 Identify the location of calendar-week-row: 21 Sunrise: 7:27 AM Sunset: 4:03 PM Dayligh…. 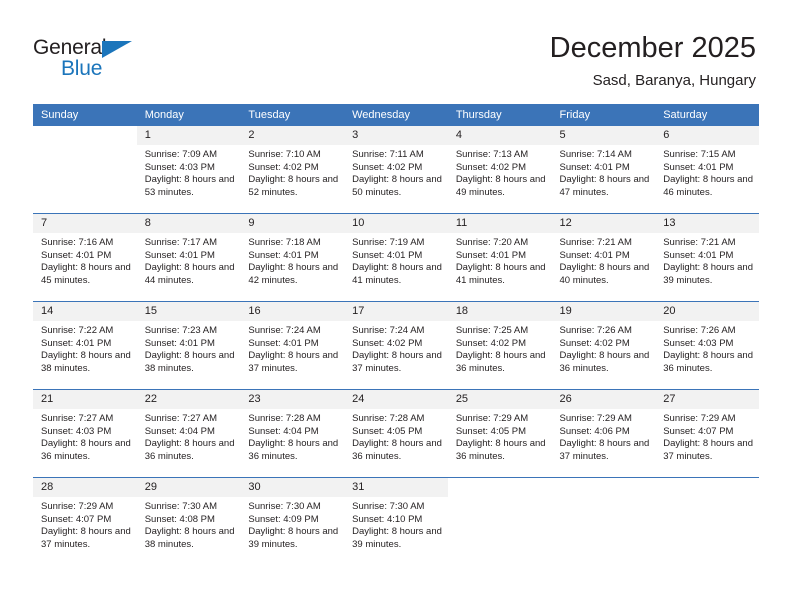
(396, 433).